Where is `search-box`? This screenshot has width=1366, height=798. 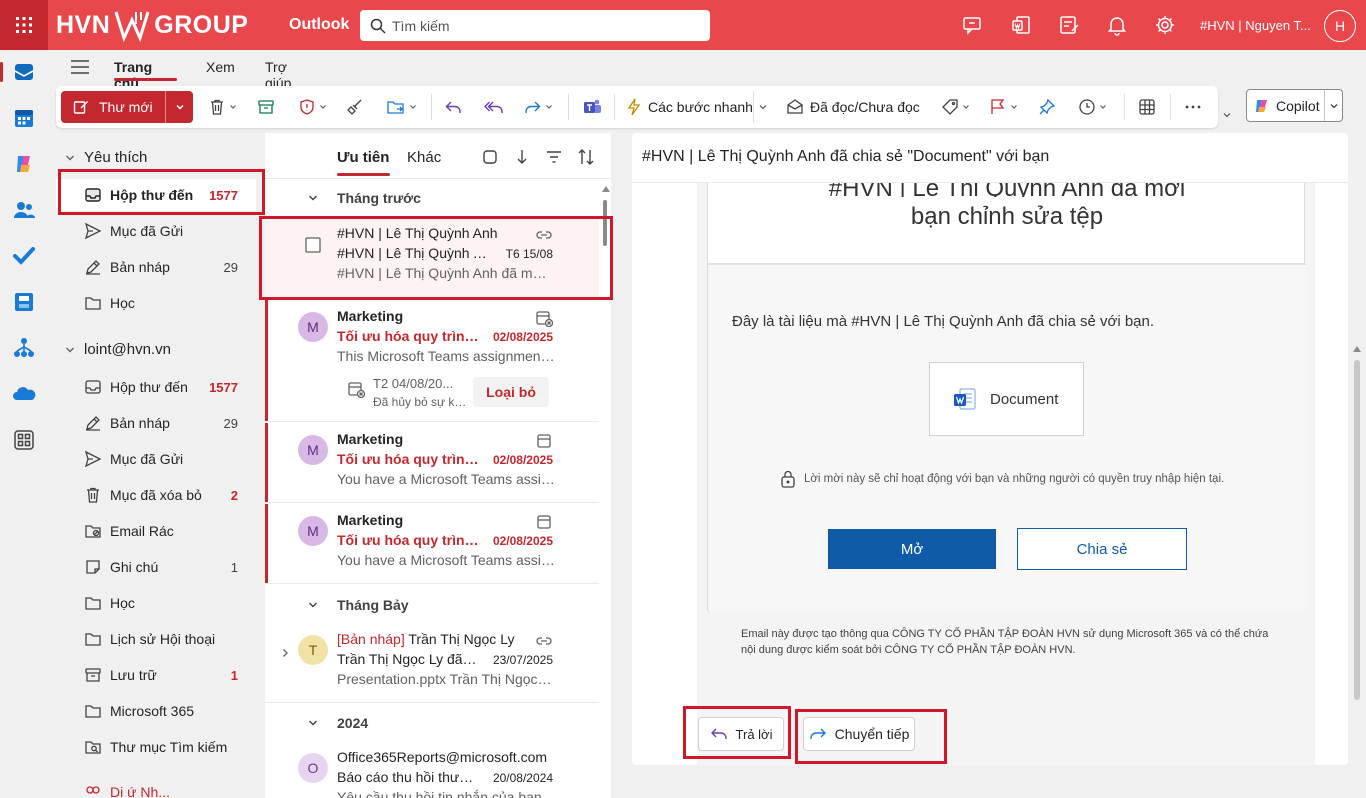 search-box is located at coordinates (535, 25).